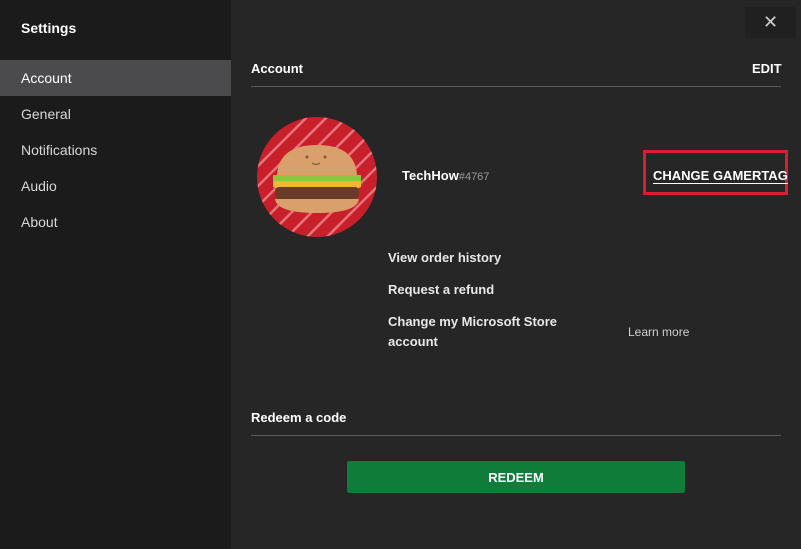 This screenshot has height=549, width=801. I want to click on redeem-section-title: Redeem a code, so click(299, 417).